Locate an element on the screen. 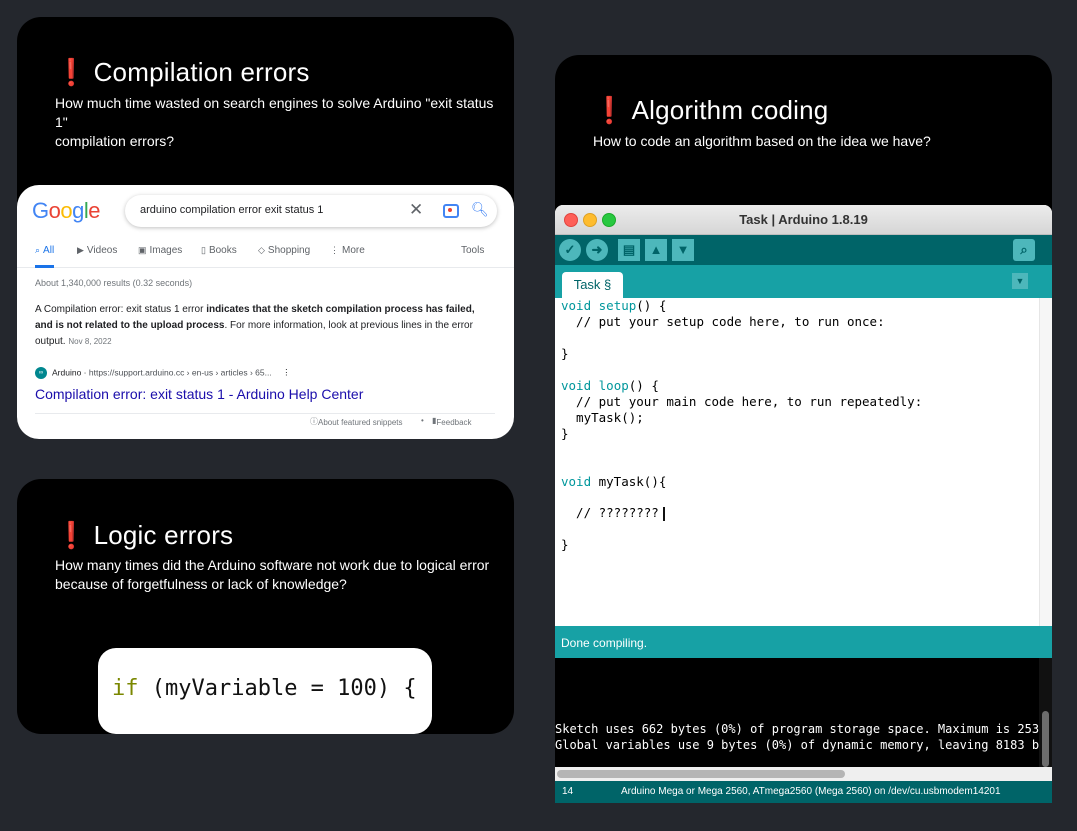 The image size is (1077, 831). video-icon: ▶ is located at coordinates (80, 250).